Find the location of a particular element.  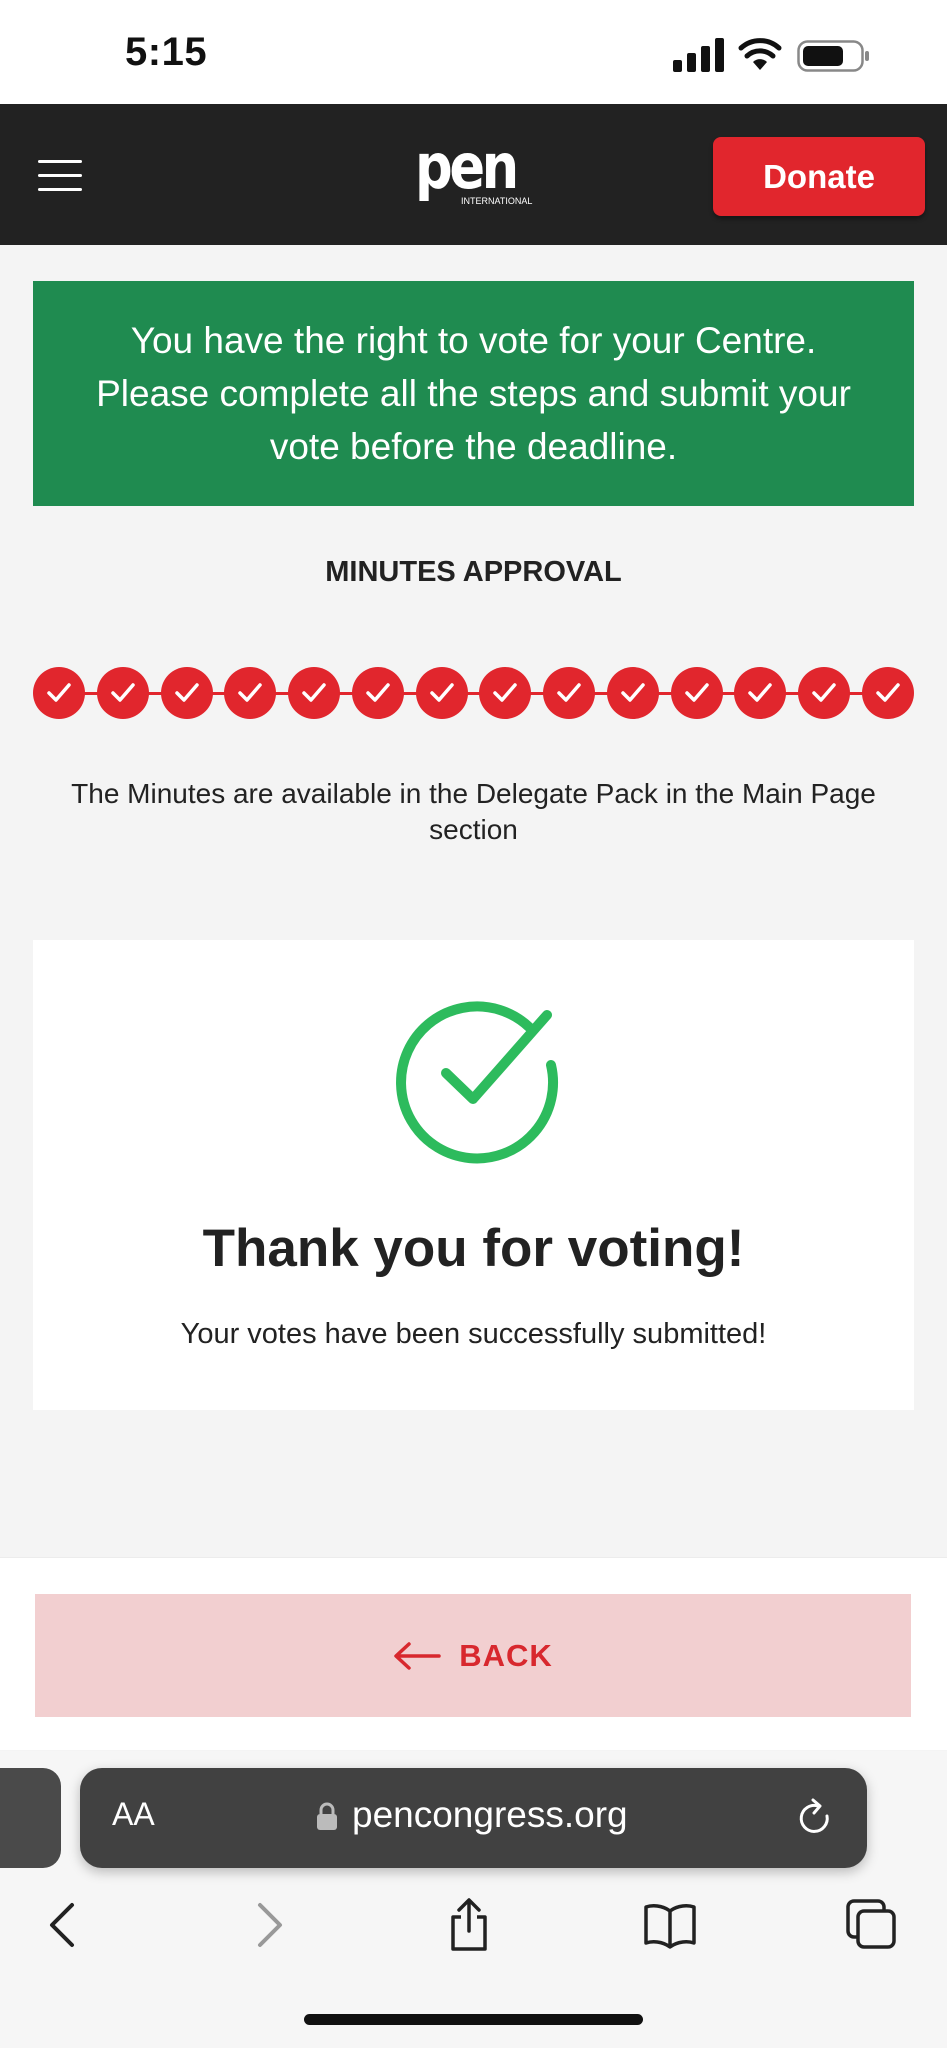

back-label: BACK is located at coordinates (506, 1655).